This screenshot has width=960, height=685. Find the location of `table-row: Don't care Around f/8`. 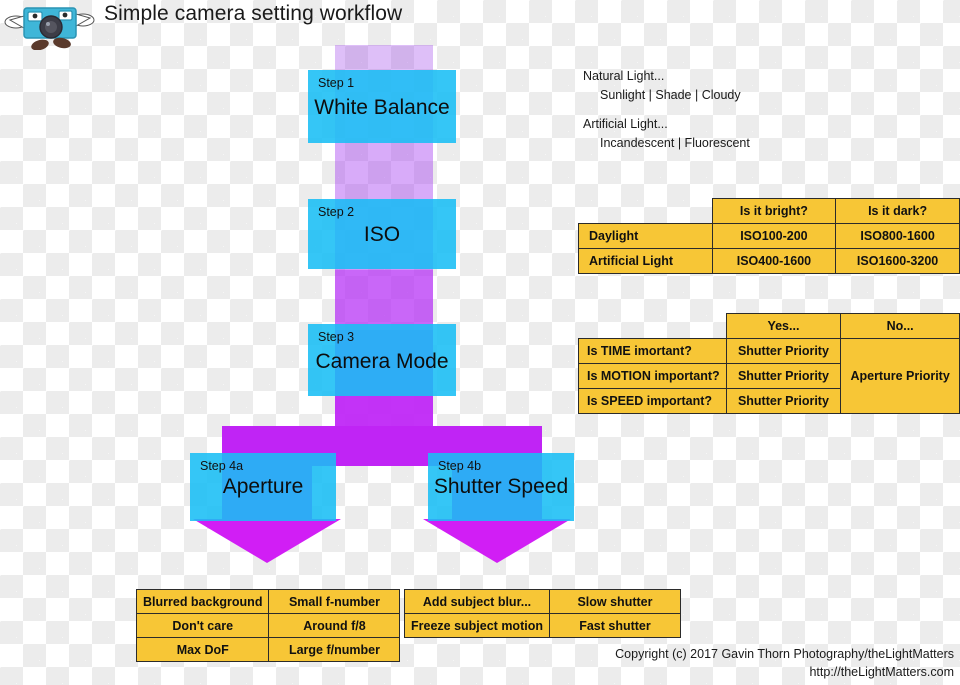

table-row: Don't care Around f/8 is located at coordinates (268, 625).